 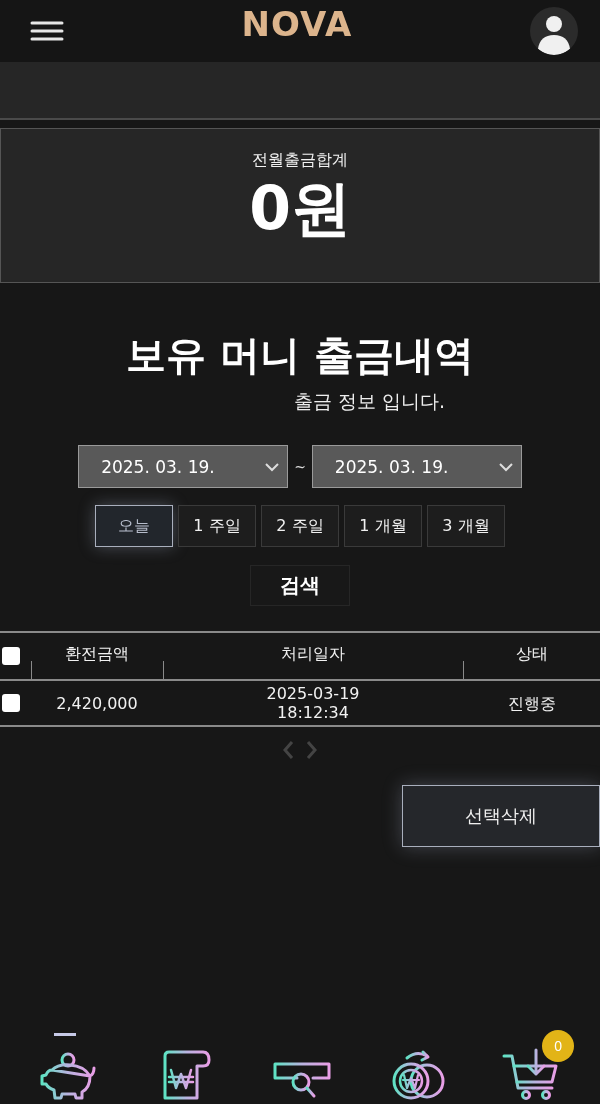 What do you see at coordinates (554, 31) in the screenshot?
I see `avatar-icon` at bounding box center [554, 31].